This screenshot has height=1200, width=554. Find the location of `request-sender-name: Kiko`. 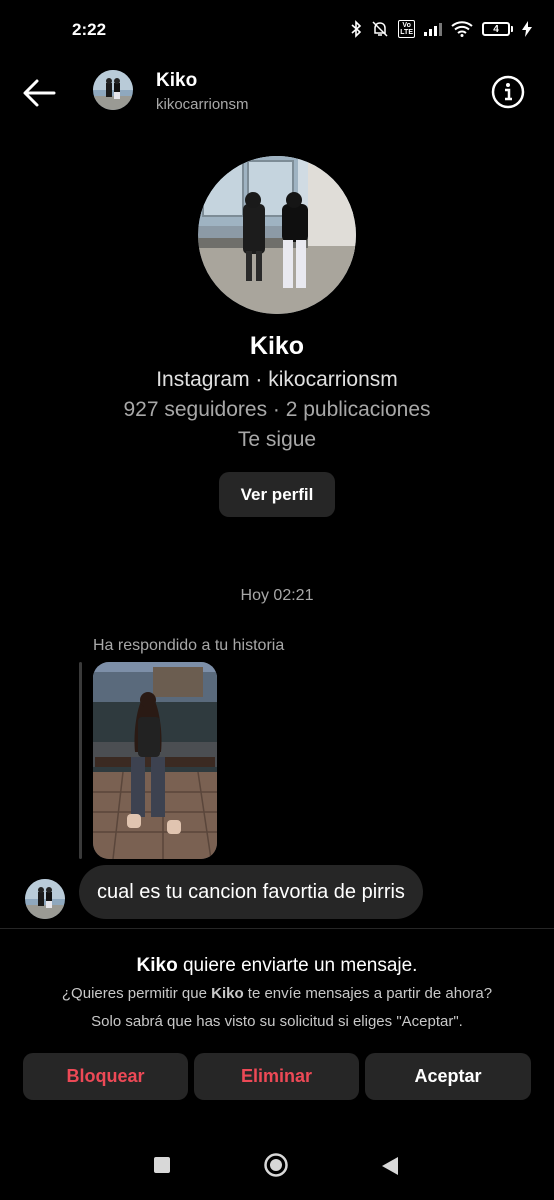

request-sender-name: Kiko is located at coordinates (157, 965).